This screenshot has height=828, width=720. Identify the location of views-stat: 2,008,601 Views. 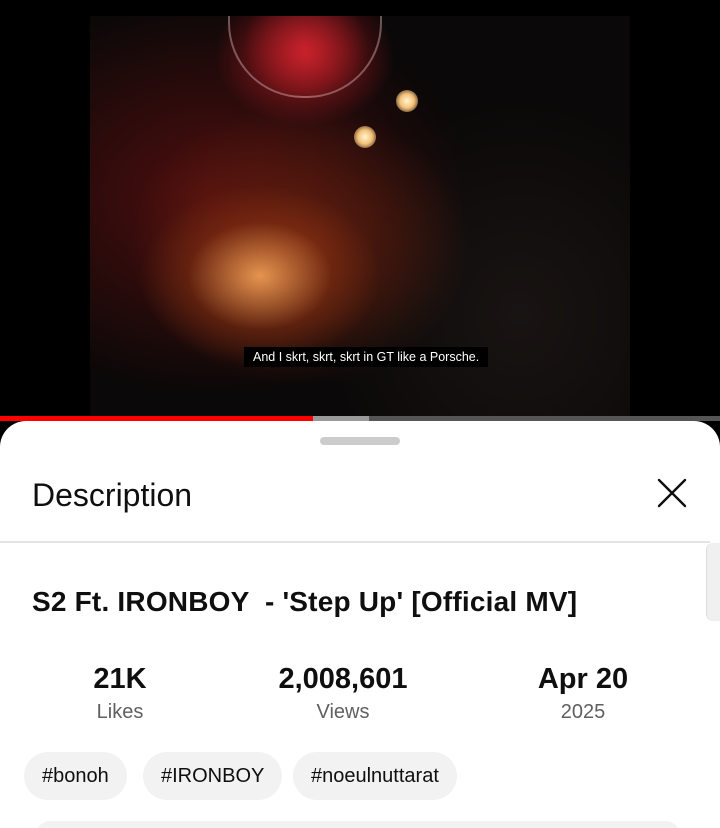
(343, 693).